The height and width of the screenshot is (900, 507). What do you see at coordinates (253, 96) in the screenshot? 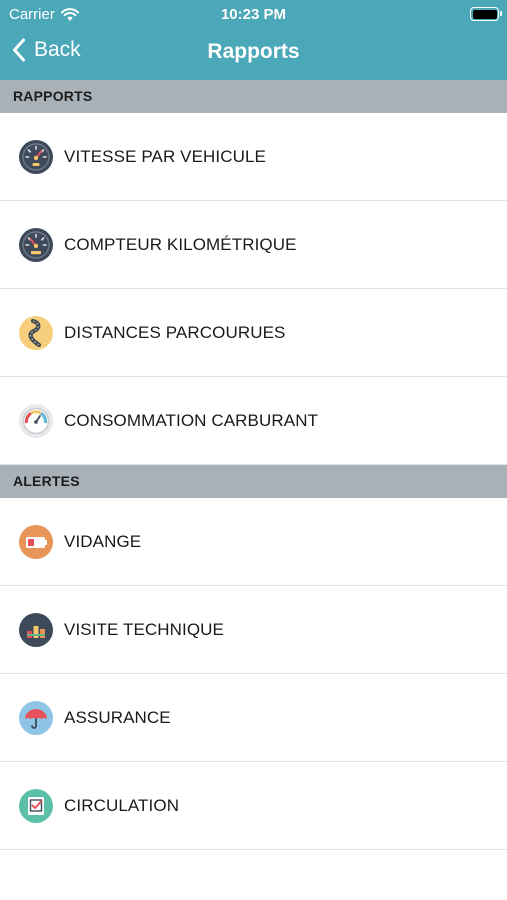
I see `section-header-rapports: RAPPORTS` at bounding box center [253, 96].